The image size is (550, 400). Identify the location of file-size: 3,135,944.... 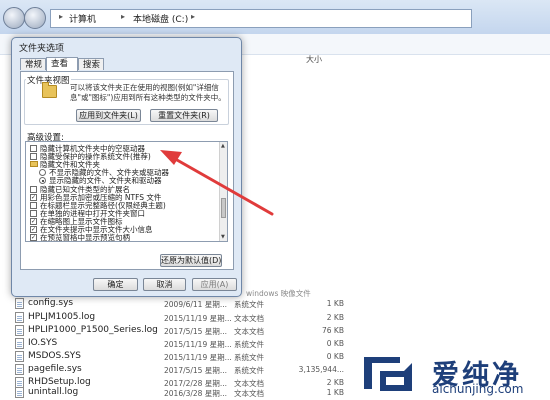
(321, 369).